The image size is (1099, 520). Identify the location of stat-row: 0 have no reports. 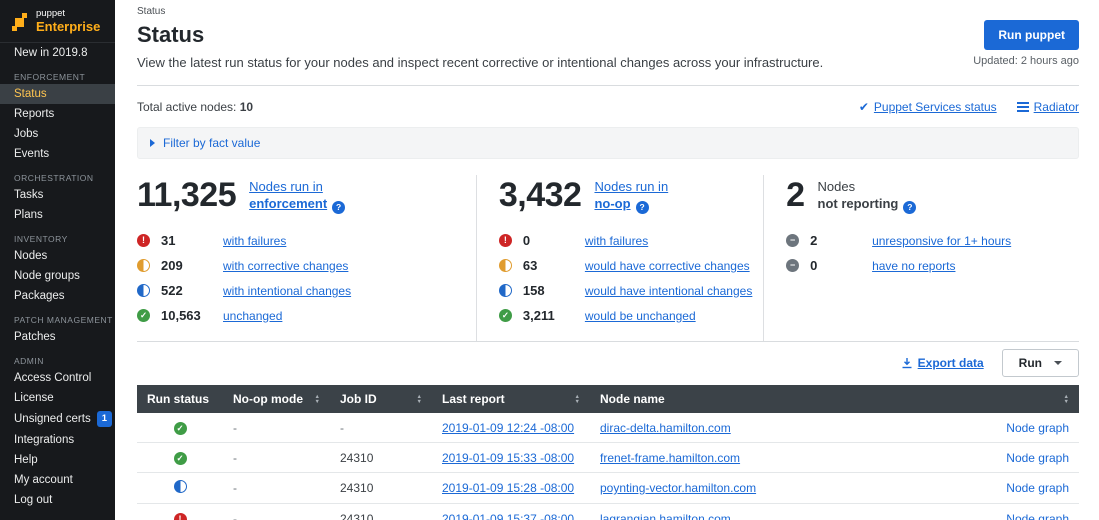
(927, 265).